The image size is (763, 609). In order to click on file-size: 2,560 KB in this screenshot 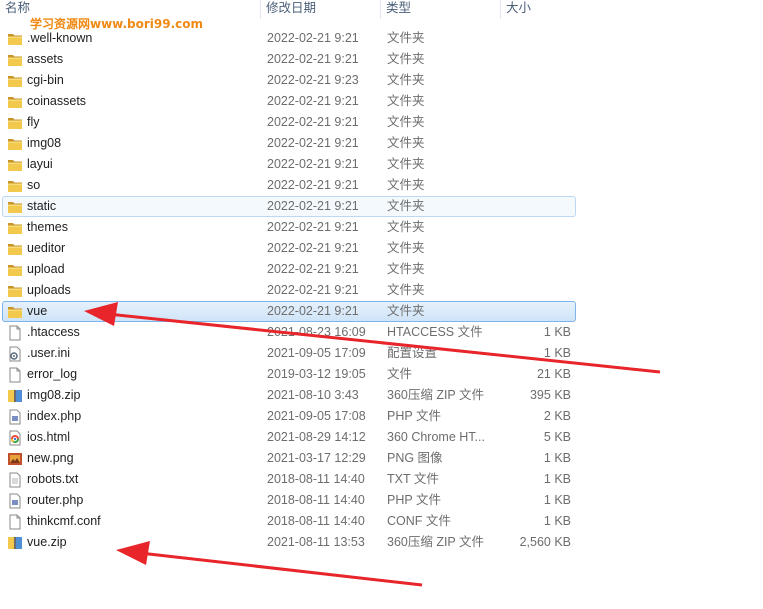, I will do `click(545, 542)`.